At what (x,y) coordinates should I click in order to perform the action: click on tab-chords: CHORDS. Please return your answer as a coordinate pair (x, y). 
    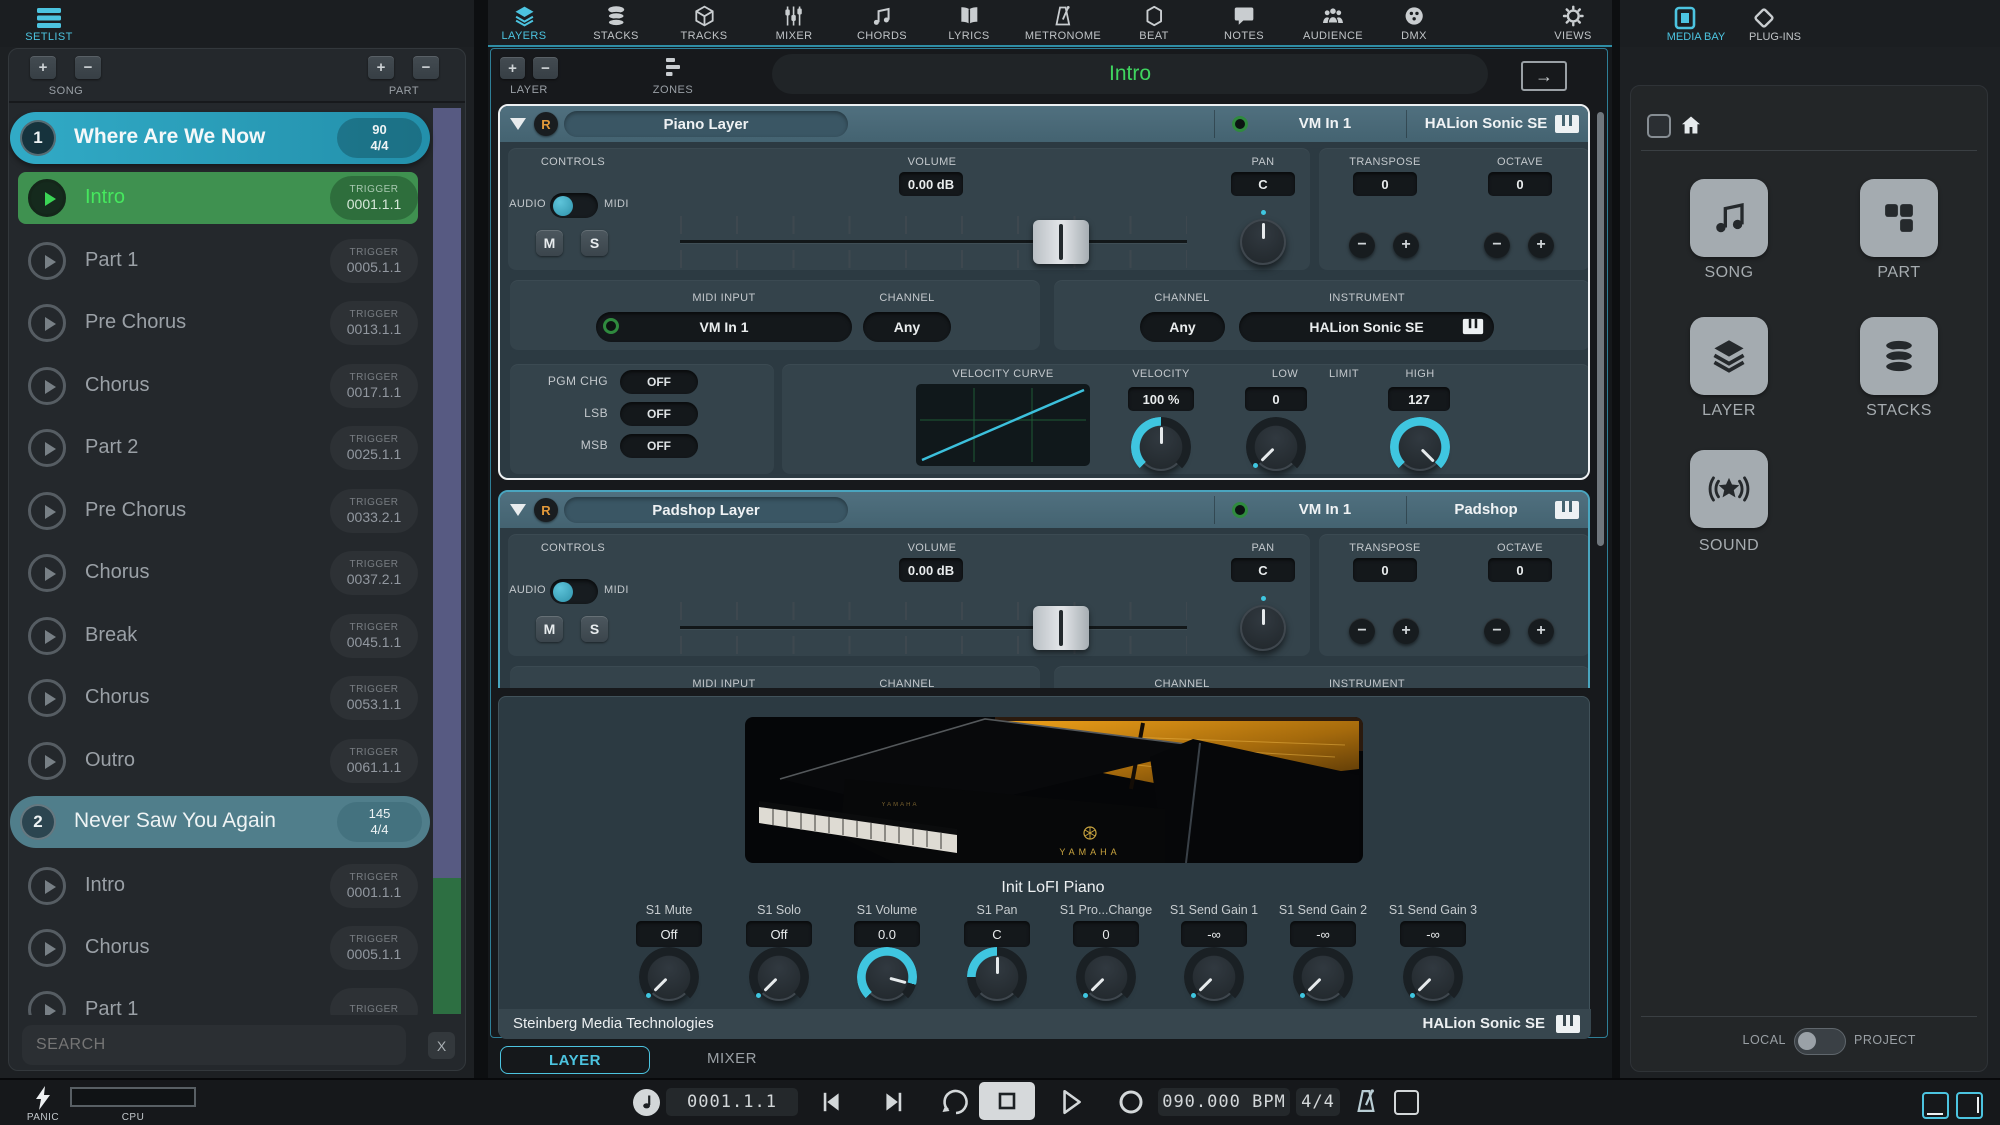
    Looking at the image, I should click on (882, 23).